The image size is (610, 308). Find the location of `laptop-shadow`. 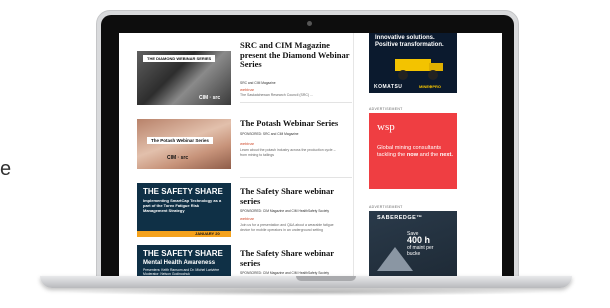

laptop-shadow is located at coordinates (306, 292).